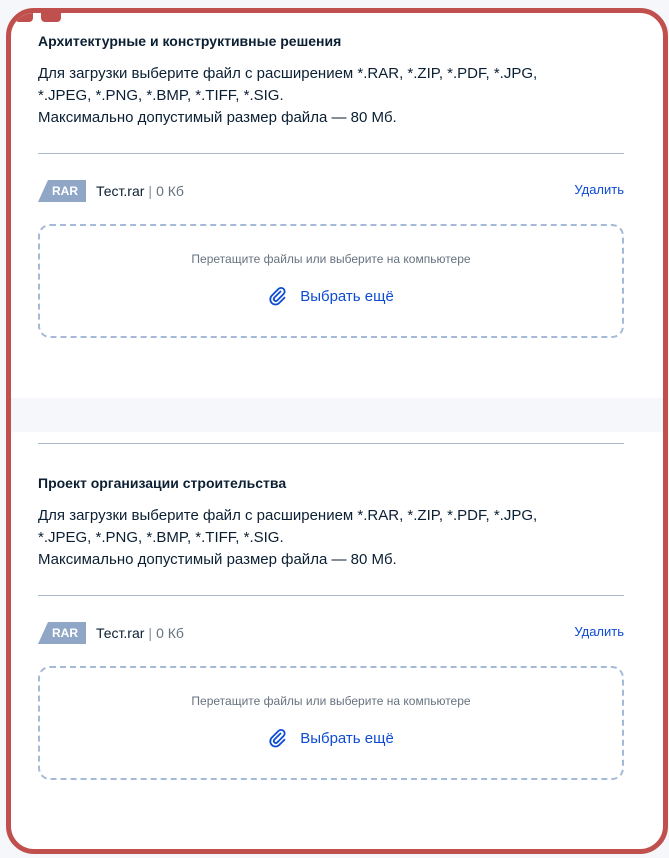 The image size is (669, 858). I want to click on section-title: Проект организации строительства, so click(162, 483).